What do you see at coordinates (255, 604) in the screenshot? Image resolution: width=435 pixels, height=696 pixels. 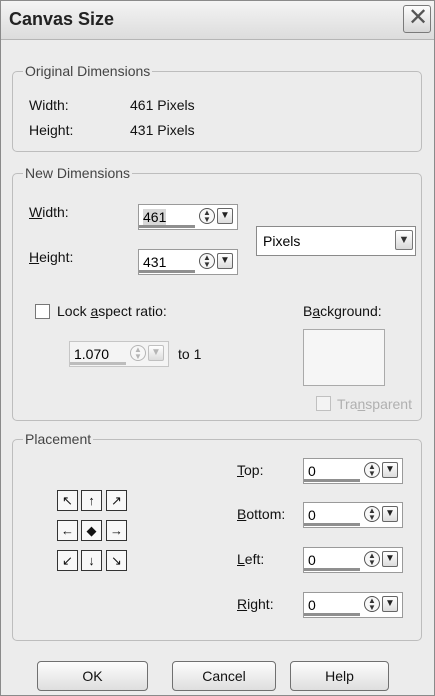 I see `right-label: Right:` at bounding box center [255, 604].